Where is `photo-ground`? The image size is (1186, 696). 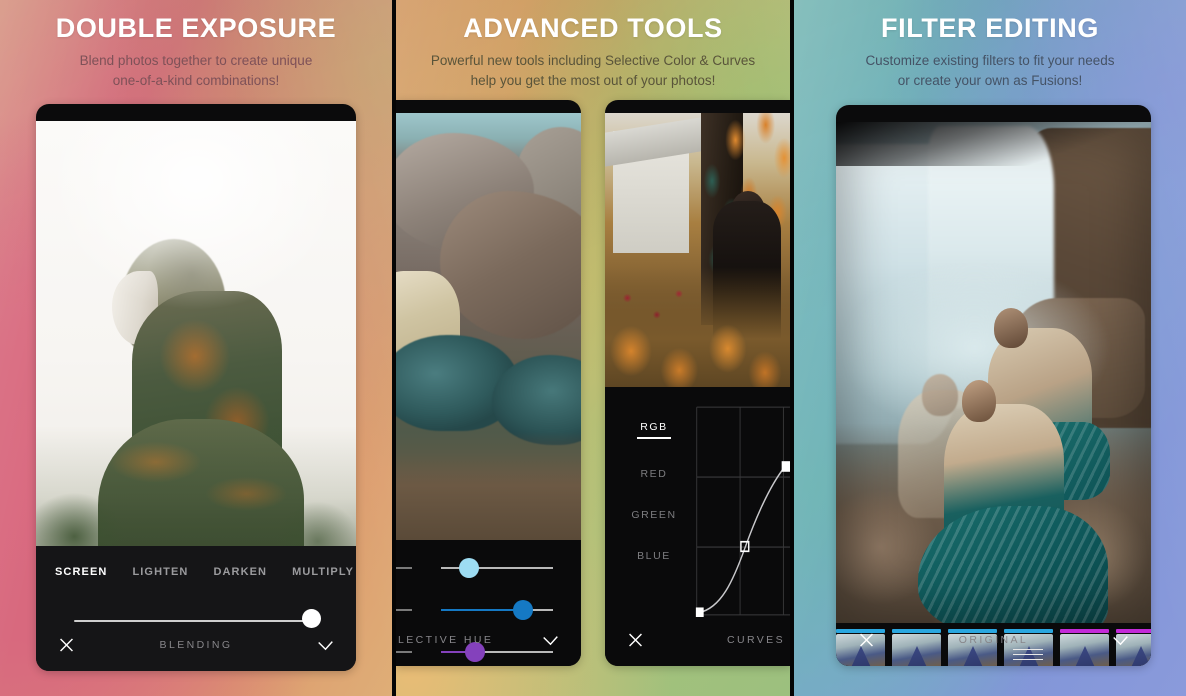
photo-ground is located at coordinates (488, 486).